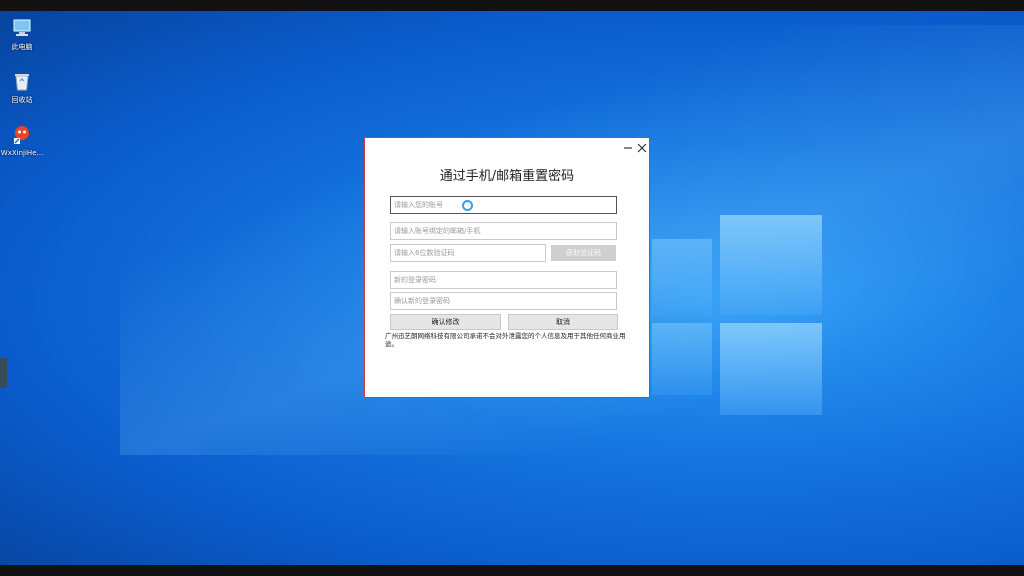 Image resolution: width=1024 pixels, height=576 pixels. I want to click on minimize-icon, so click(628, 148).